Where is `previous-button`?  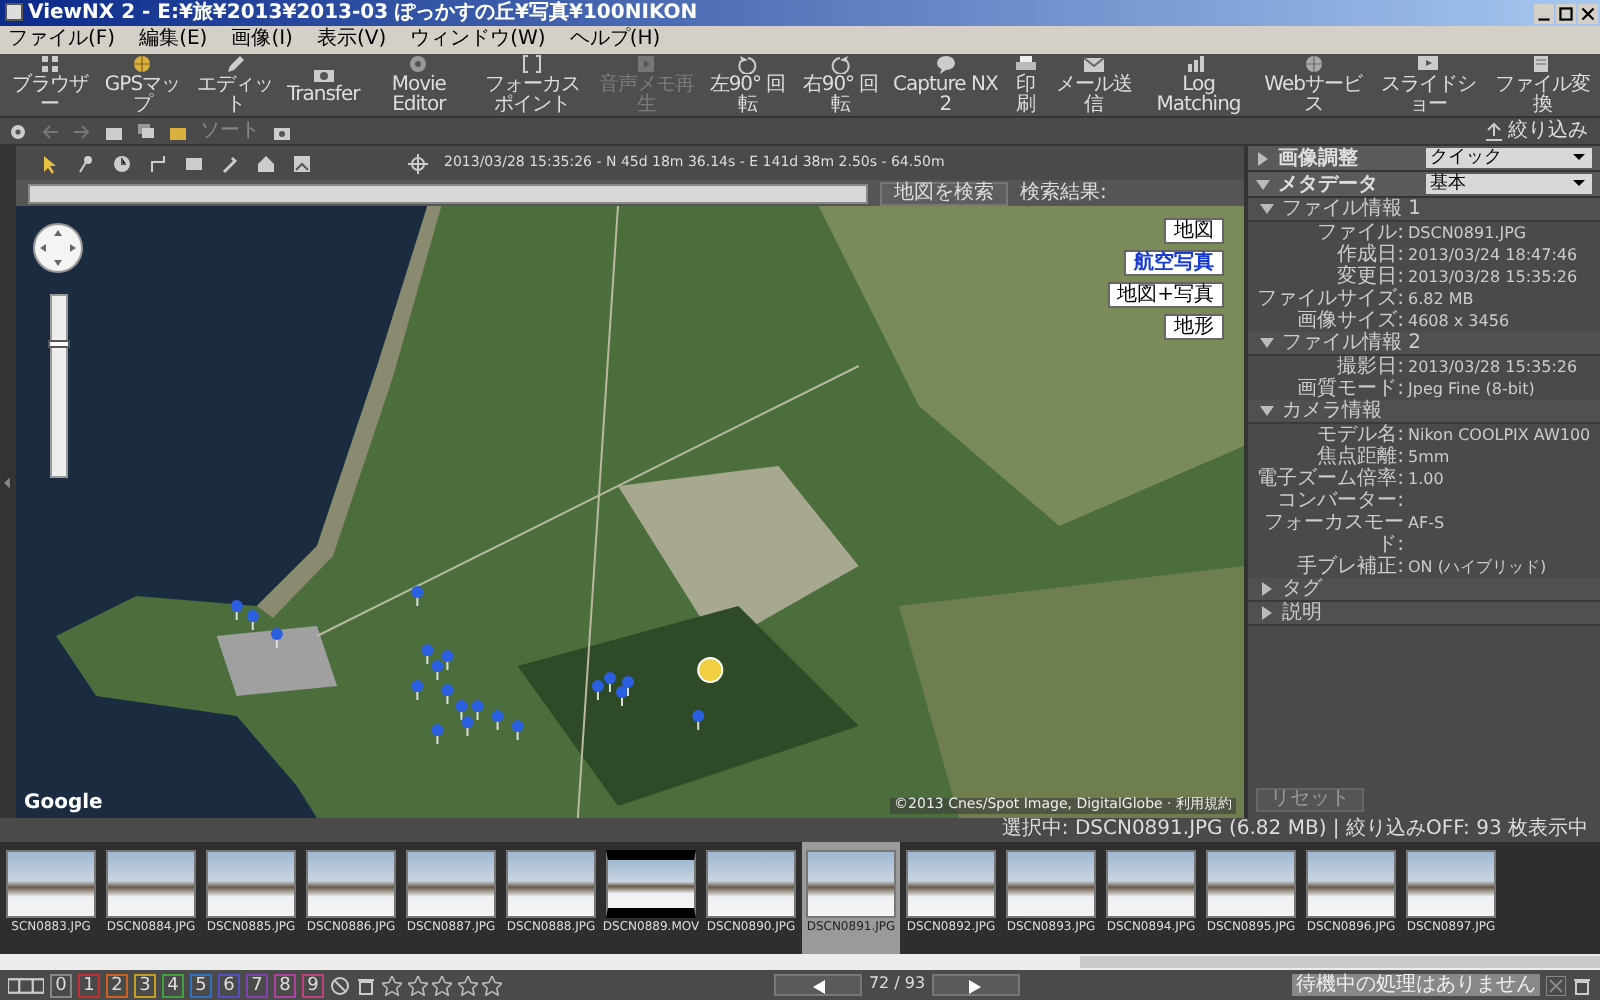
previous-button is located at coordinates (818, 985).